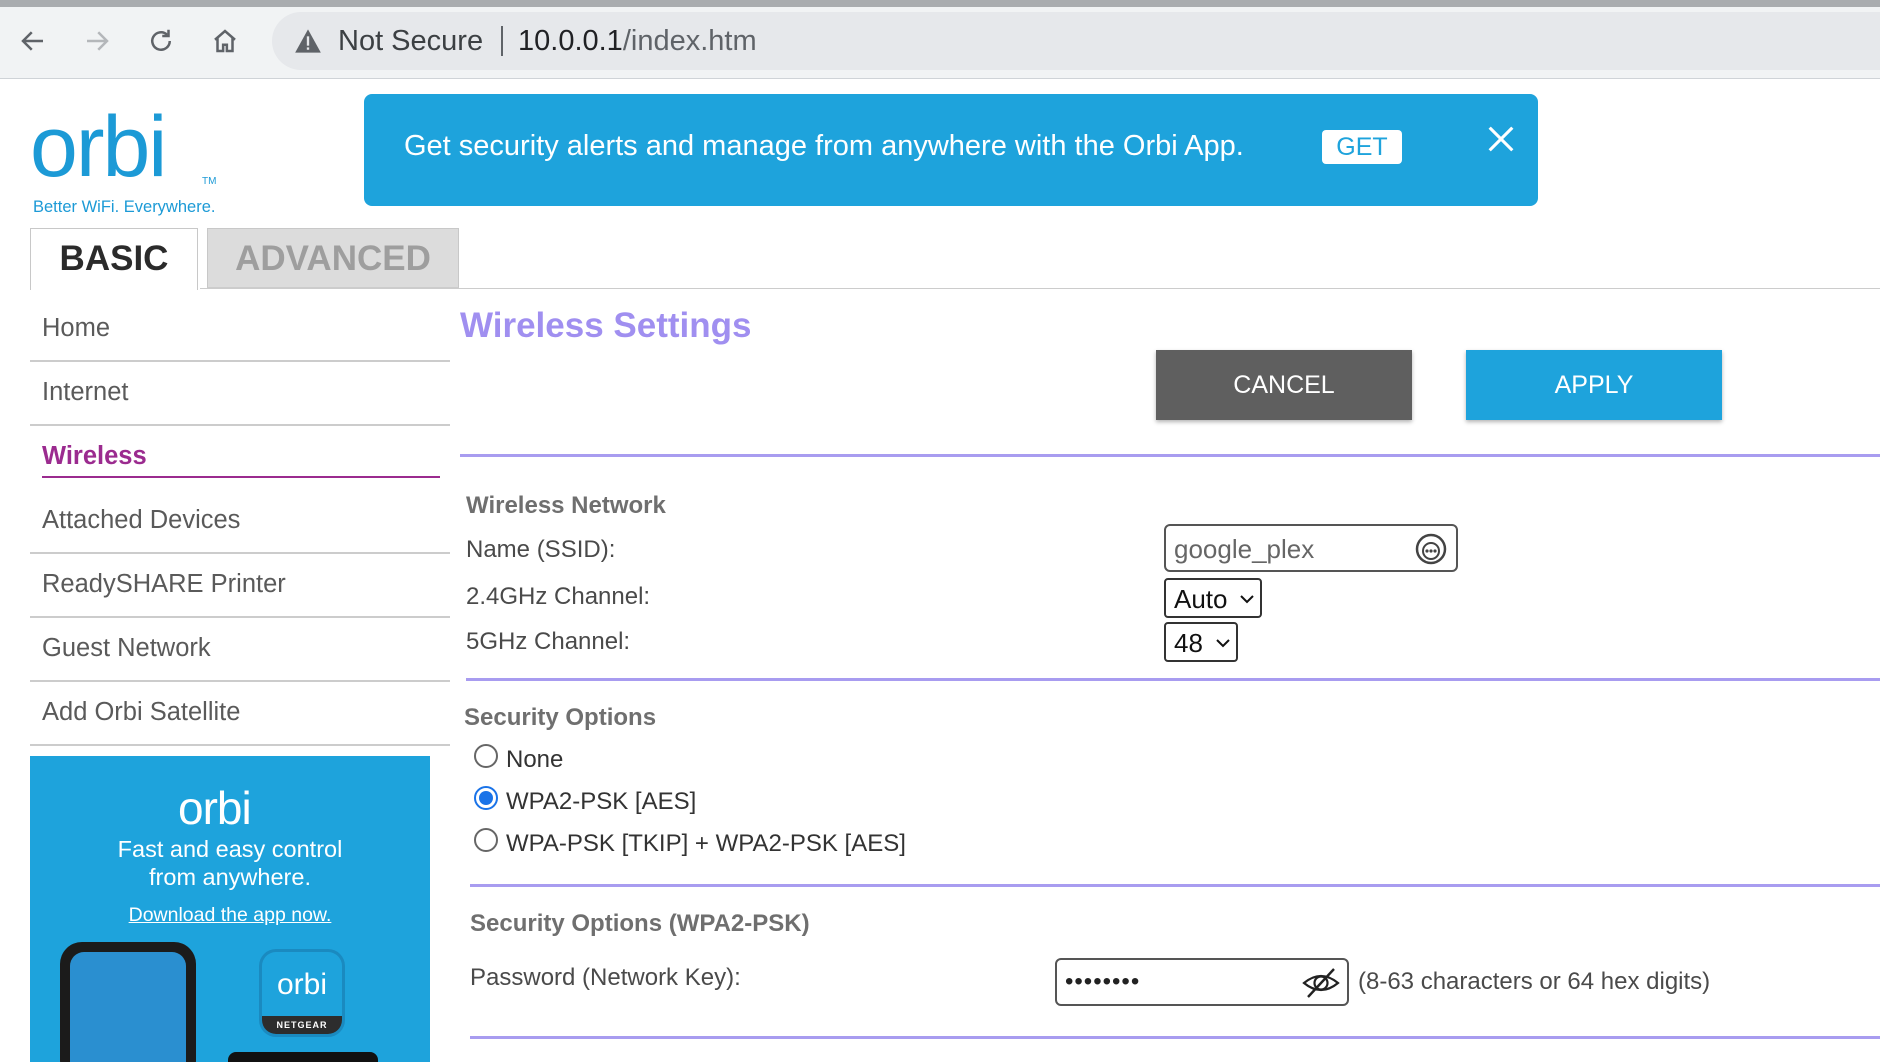  I want to click on wpa2-options-heading: Security Options (WPA2-PSK), so click(640, 923).